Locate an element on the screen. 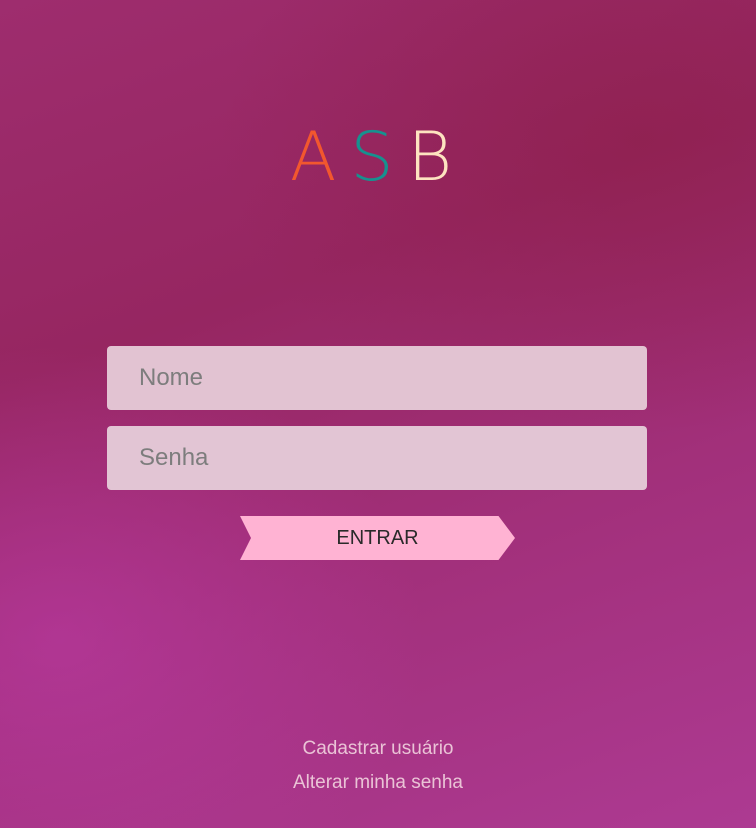 This screenshot has height=828, width=756. logo-letter-s: S is located at coordinates (379, 157).